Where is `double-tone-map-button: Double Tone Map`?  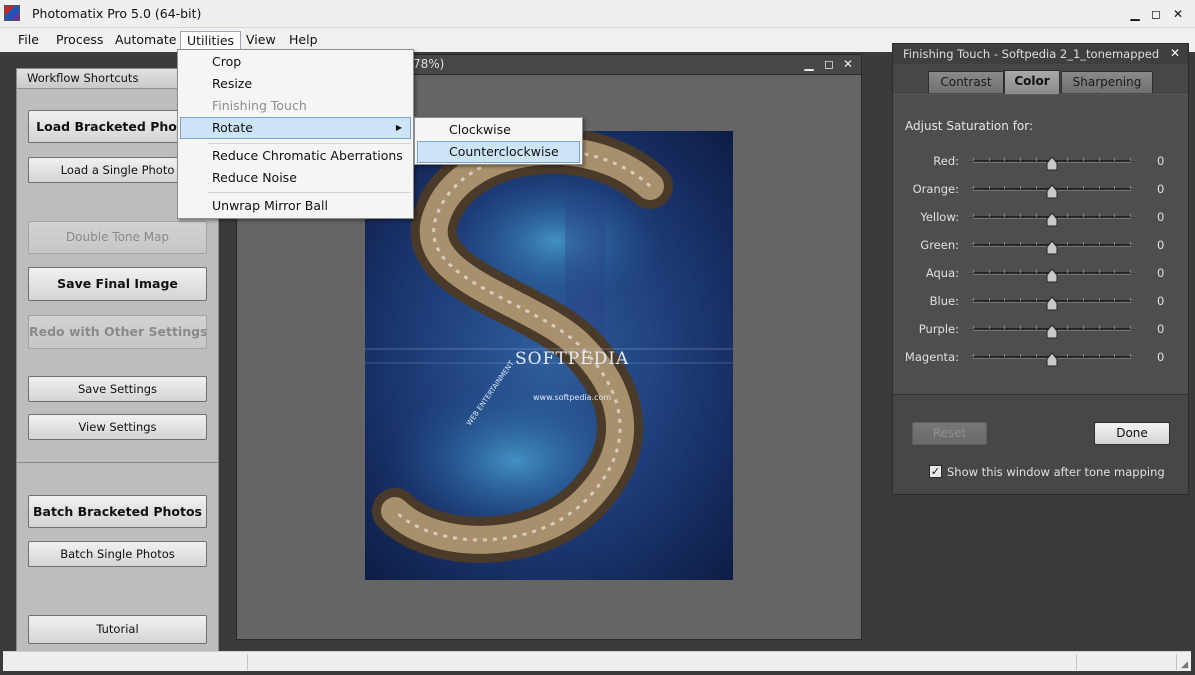 double-tone-map-button: Double Tone Map is located at coordinates (117, 237).